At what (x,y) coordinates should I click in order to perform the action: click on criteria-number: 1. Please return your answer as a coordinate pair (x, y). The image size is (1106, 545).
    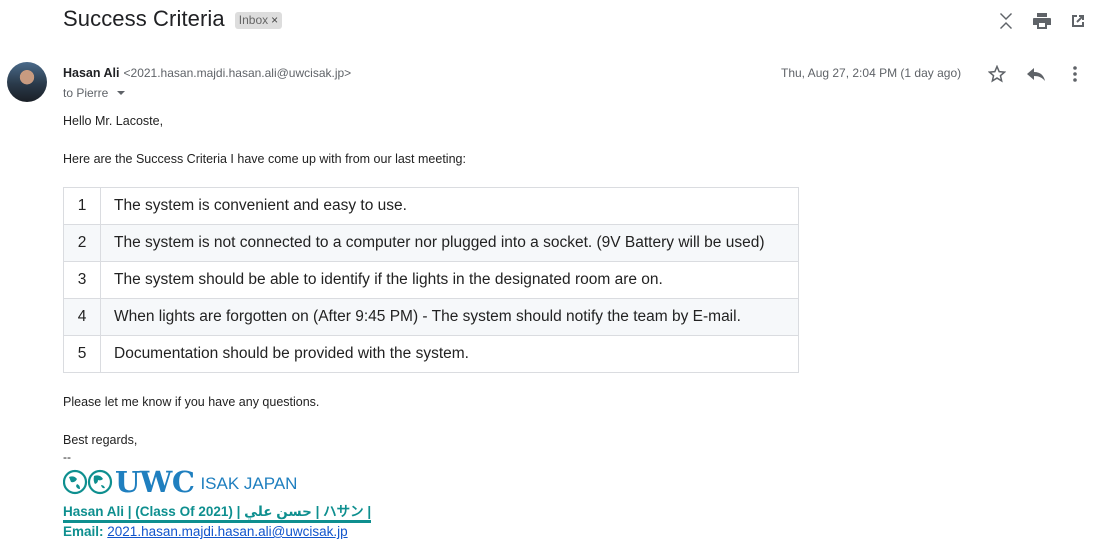
    Looking at the image, I should click on (82, 206).